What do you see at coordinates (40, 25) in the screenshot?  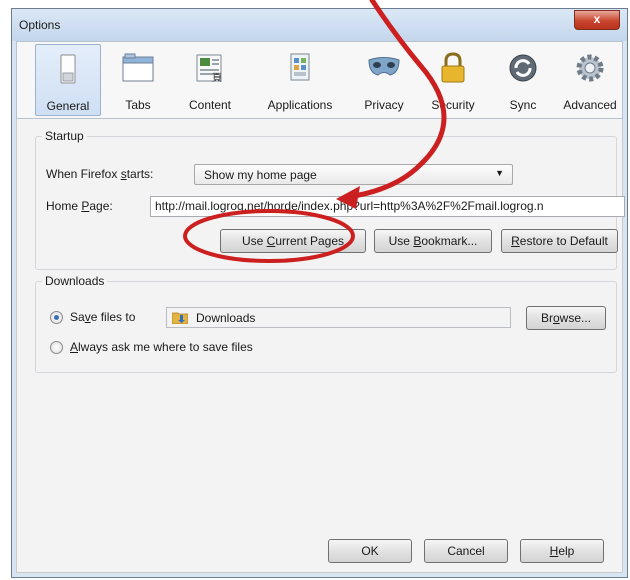 I see `window-title: Options` at bounding box center [40, 25].